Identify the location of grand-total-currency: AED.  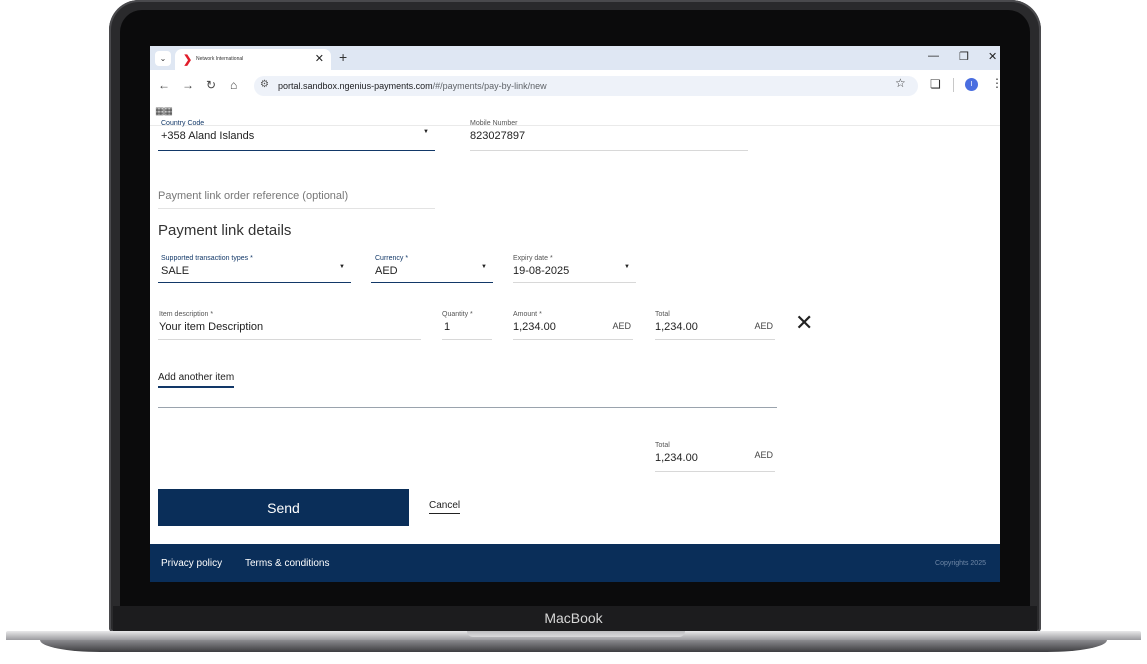
(763, 455).